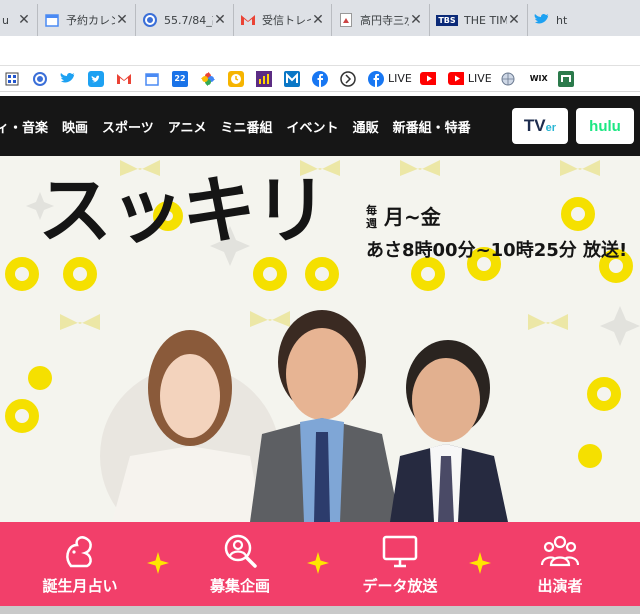 Image resolution: width=640 pixels, height=614 pixels. I want to click on tver-logo-sub: er, so click(551, 128).